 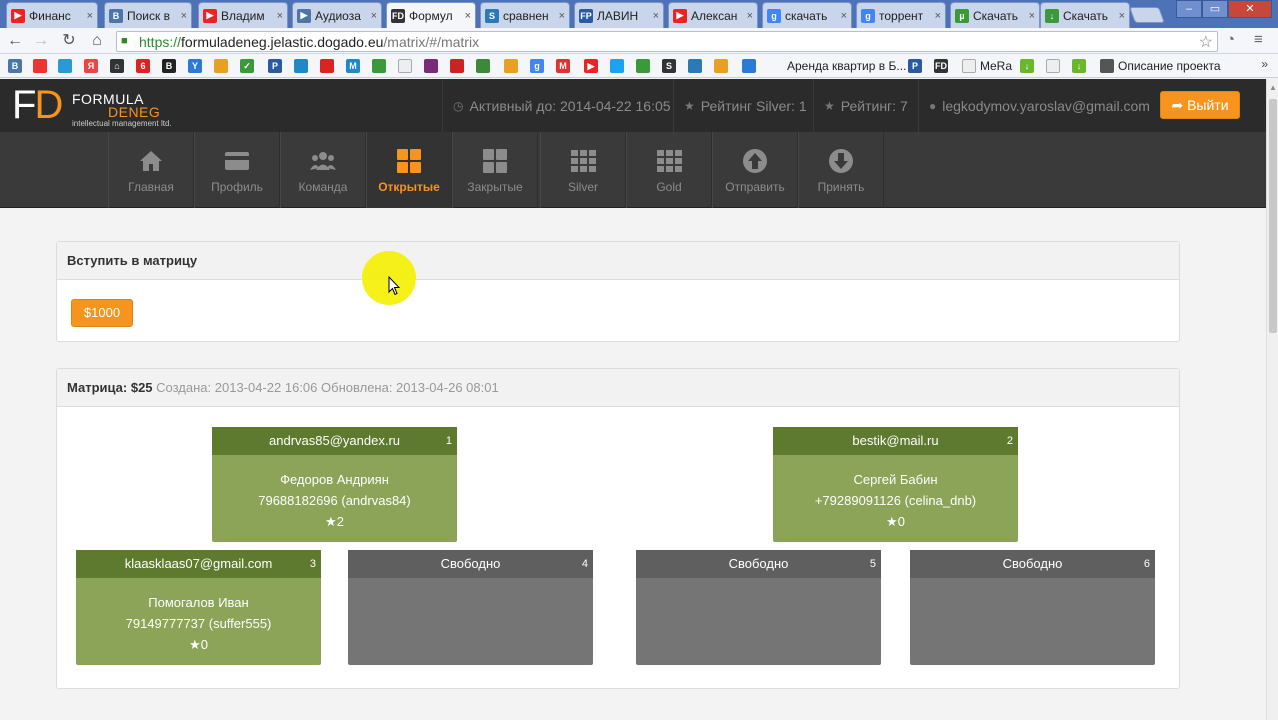 I want to click on matrix-cell-5: Свободно 5, so click(x=758, y=607).